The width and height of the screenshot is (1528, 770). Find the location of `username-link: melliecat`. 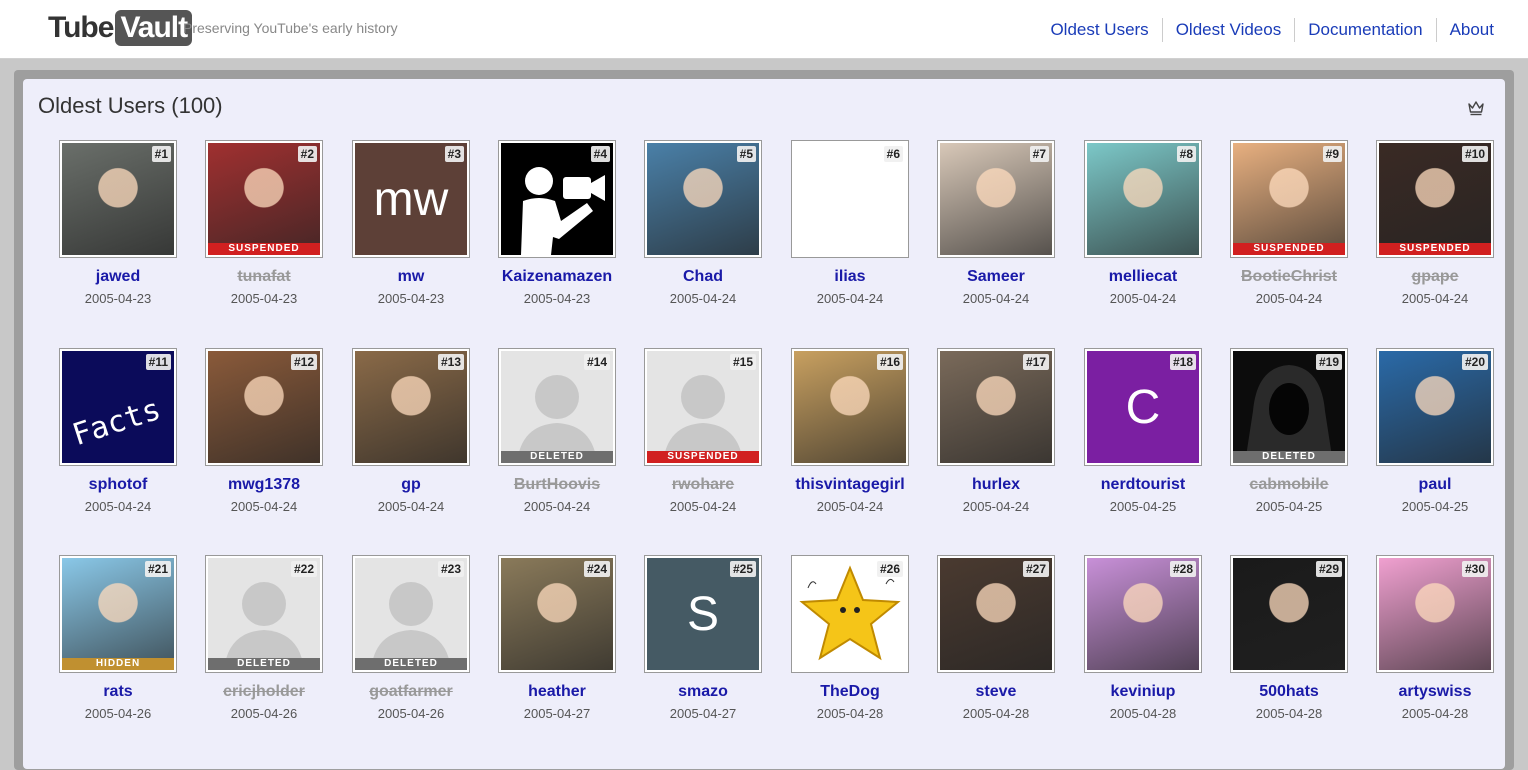

username-link: melliecat is located at coordinates (1143, 277).